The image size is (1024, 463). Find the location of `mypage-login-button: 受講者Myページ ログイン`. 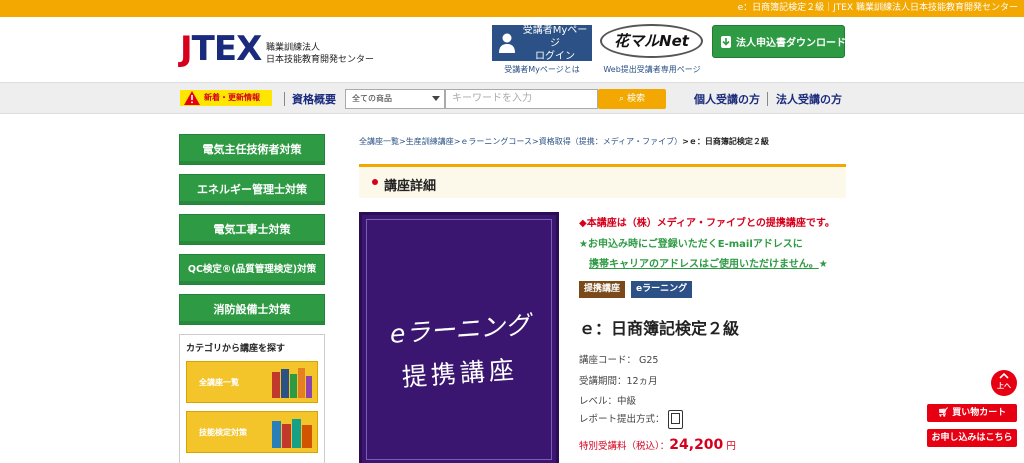

mypage-login-button: 受講者Myページ ログイン is located at coordinates (542, 43).